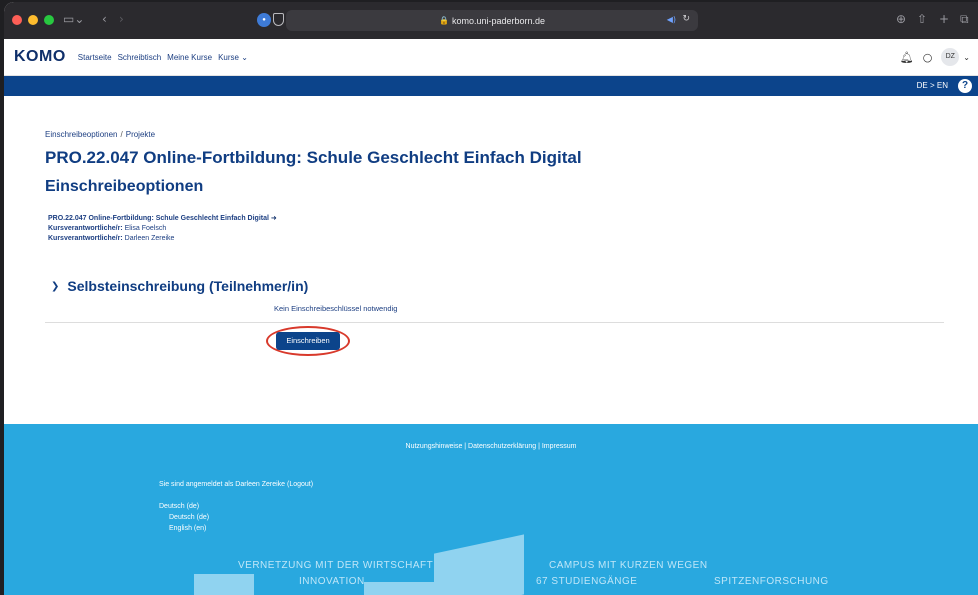  What do you see at coordinates (146, 228) in the screenshot?
I see `teacher-name-link: Elisa Foelsch` at bounding box center [146, 228].